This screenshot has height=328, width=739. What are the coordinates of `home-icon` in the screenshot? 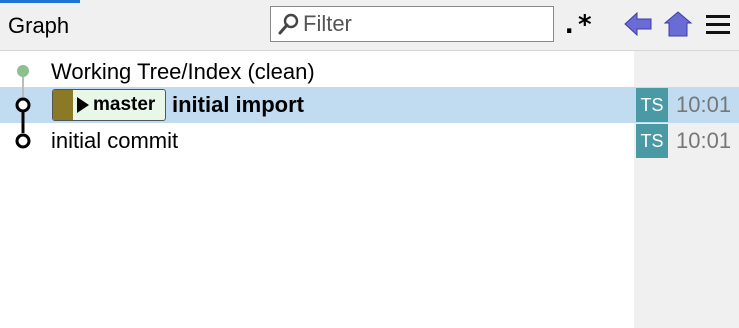 It's located at (678, 24).